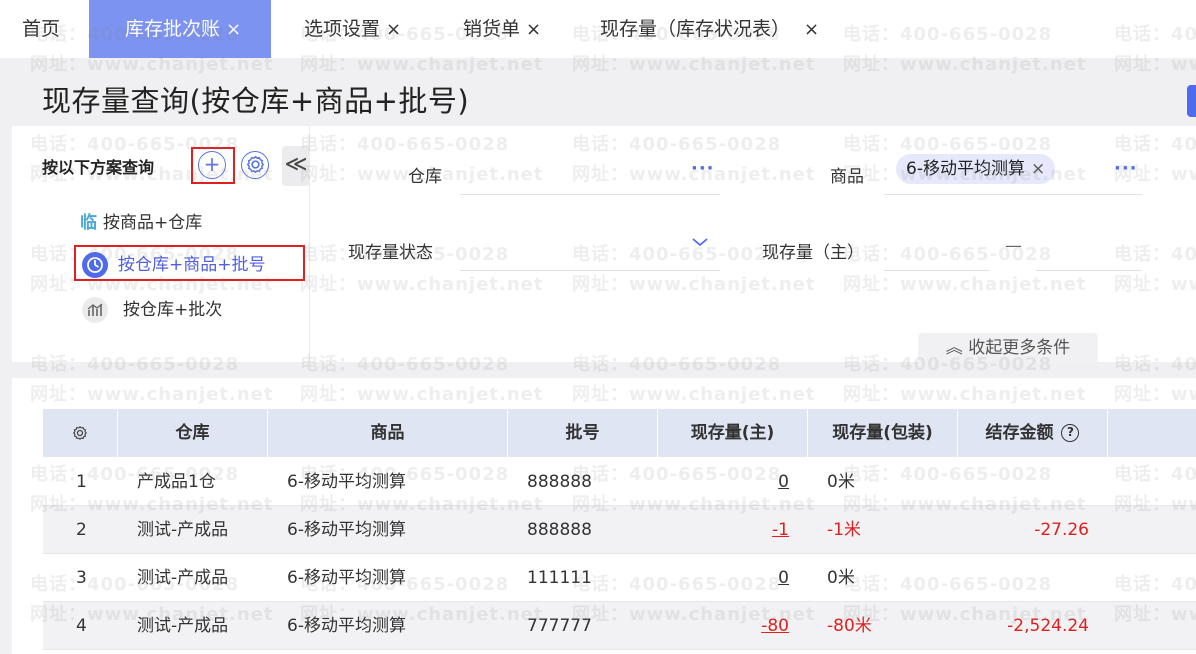  Describe the element at coordinates (847, 177) in the screenshot. I see `product-label: 商品` at that location.